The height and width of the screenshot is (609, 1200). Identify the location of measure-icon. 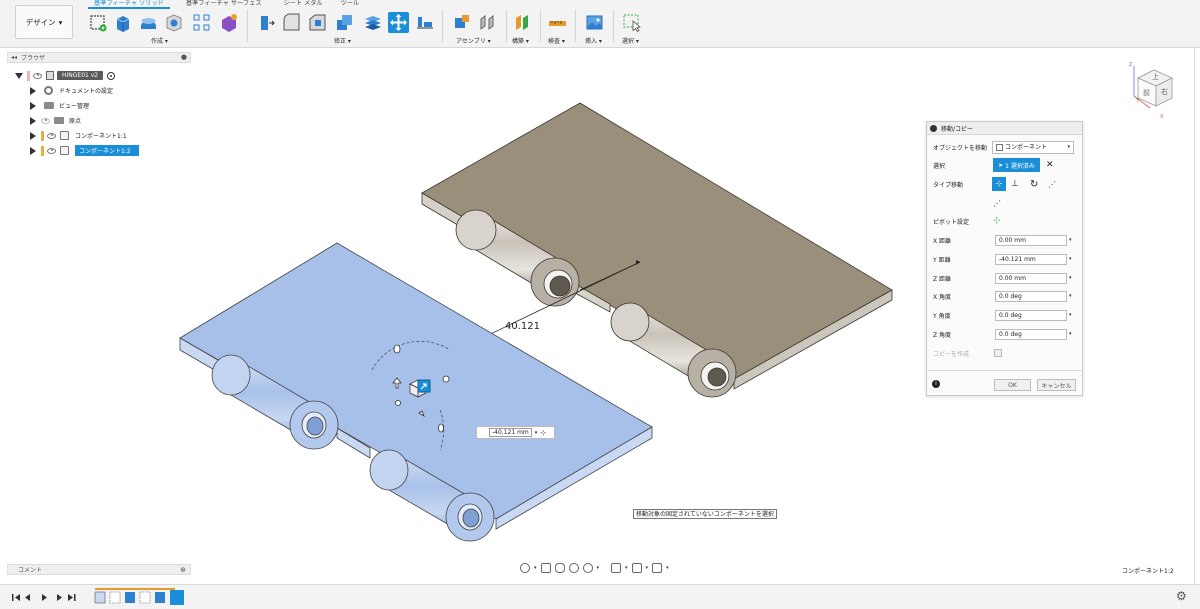
(557, 22).